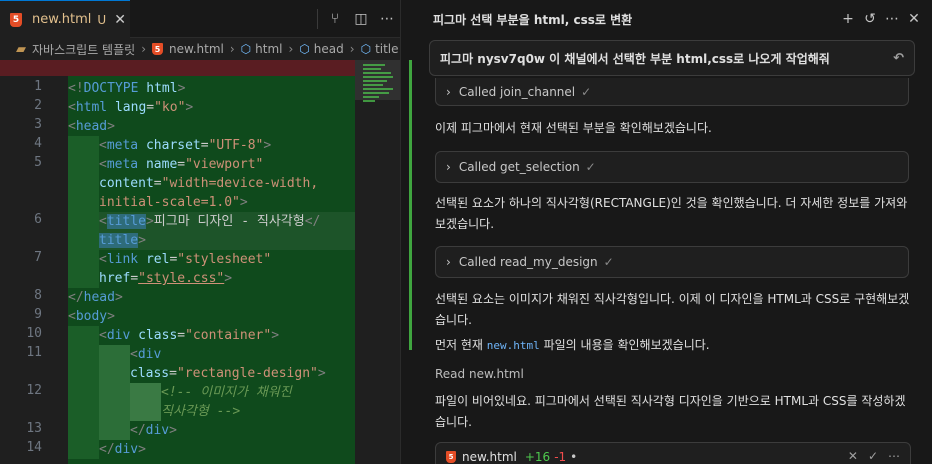  I want to click on inline-code-filename: new.html, so click(513, 345).